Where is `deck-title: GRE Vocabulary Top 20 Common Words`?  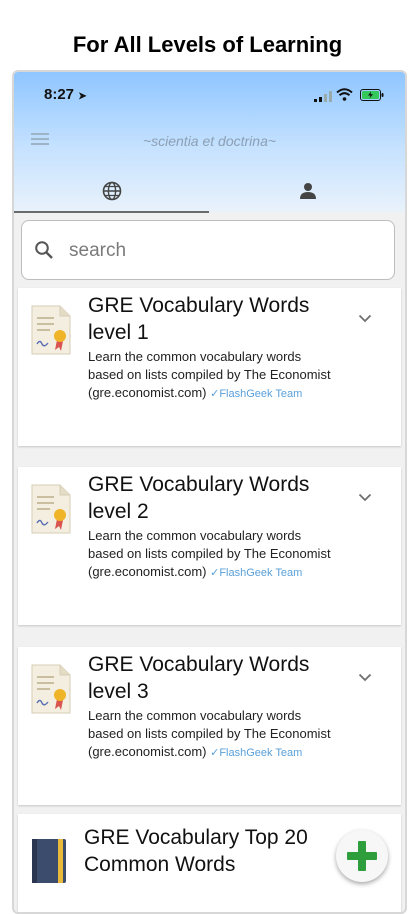 deck-title: GRE Vocabulary Top 20 Common Words is located at coordinates (196, 851).